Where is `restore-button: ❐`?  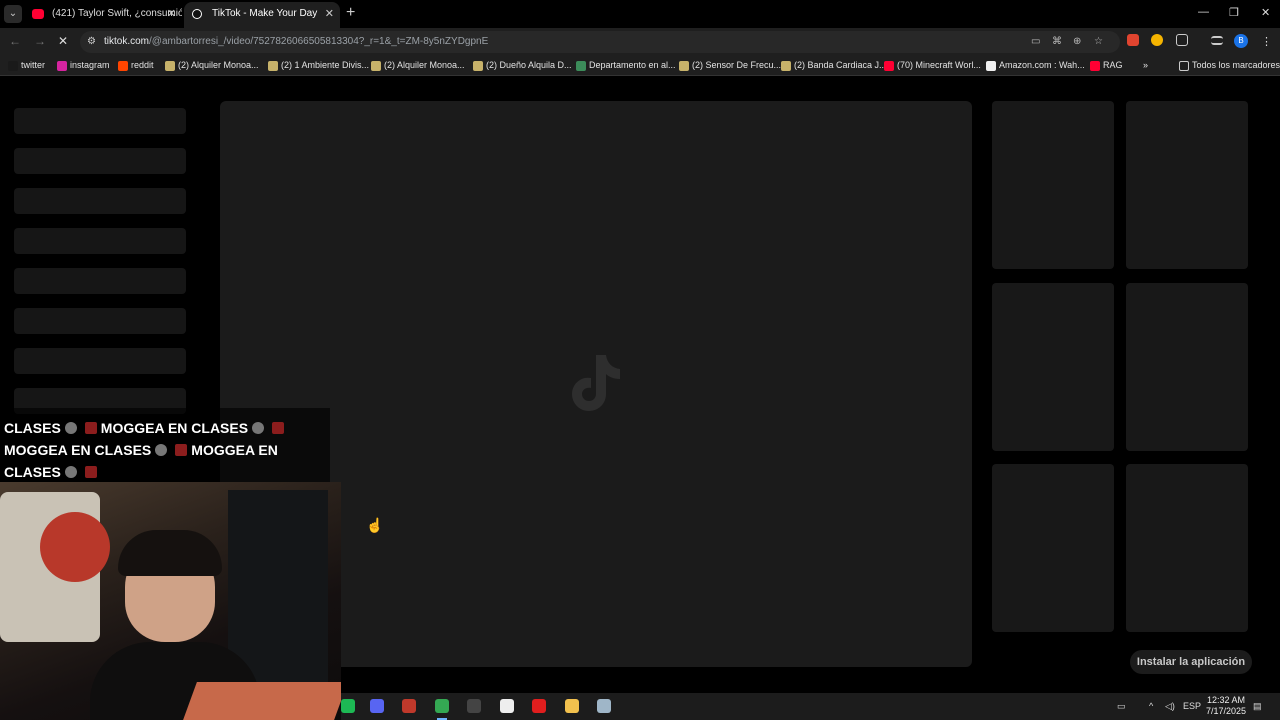
restore-button: ❐ is located at coordinates (1234, 12).